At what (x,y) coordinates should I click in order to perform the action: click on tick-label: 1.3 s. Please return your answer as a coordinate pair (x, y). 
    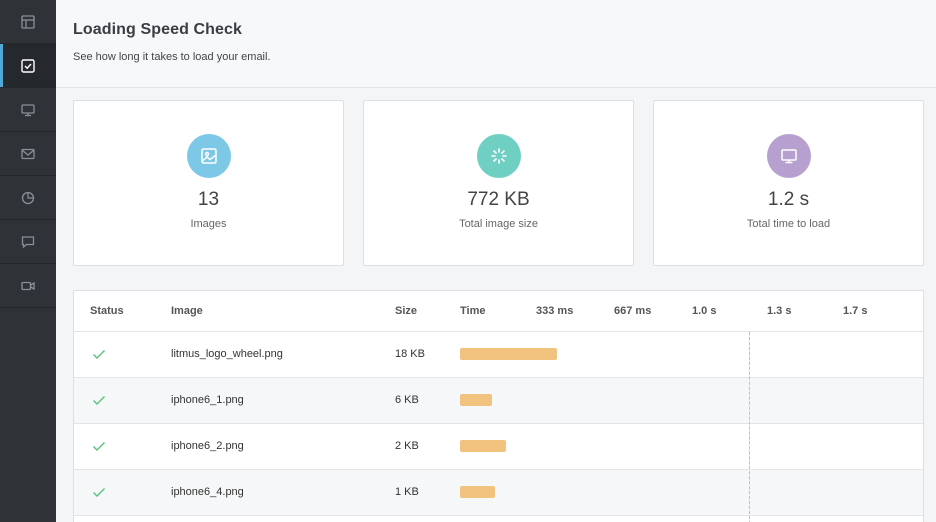
    Looking at the image, I should click on (779, 311).